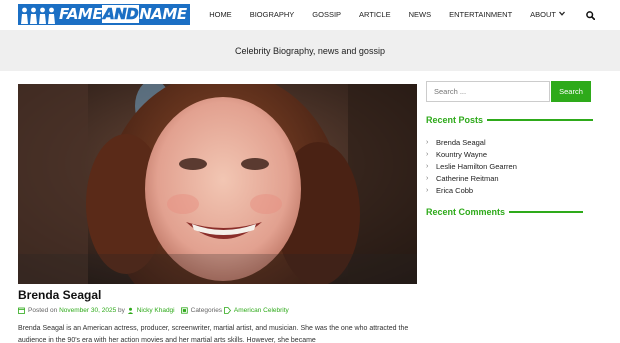  I want to click on recent-post-link: Catherine Reitman, so click(467, 179).